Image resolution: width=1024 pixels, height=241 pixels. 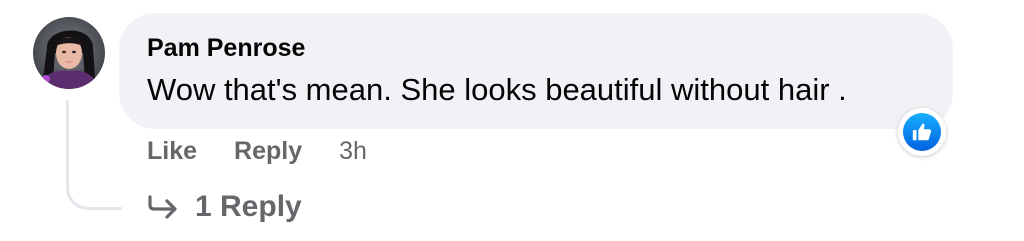 I want to click on comment-author: Pam Penrose, so click(x=226, y=48).